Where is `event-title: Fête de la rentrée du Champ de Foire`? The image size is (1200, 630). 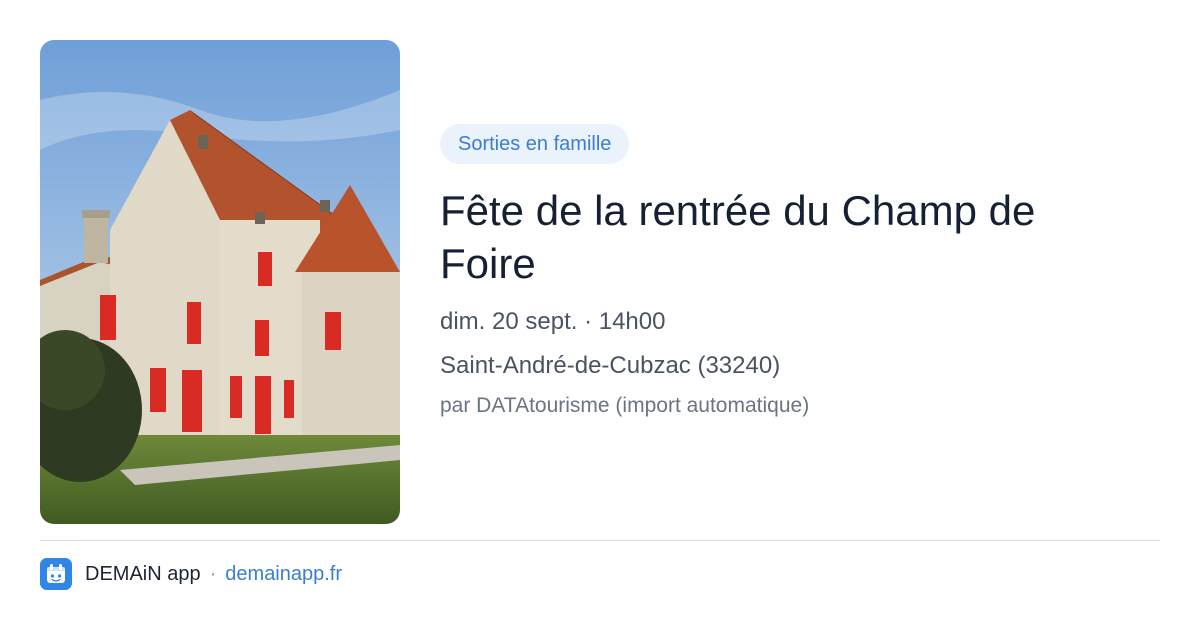 event-title: Fête de la rentrée du Champ de Foire is located at coordinates (780, 237).